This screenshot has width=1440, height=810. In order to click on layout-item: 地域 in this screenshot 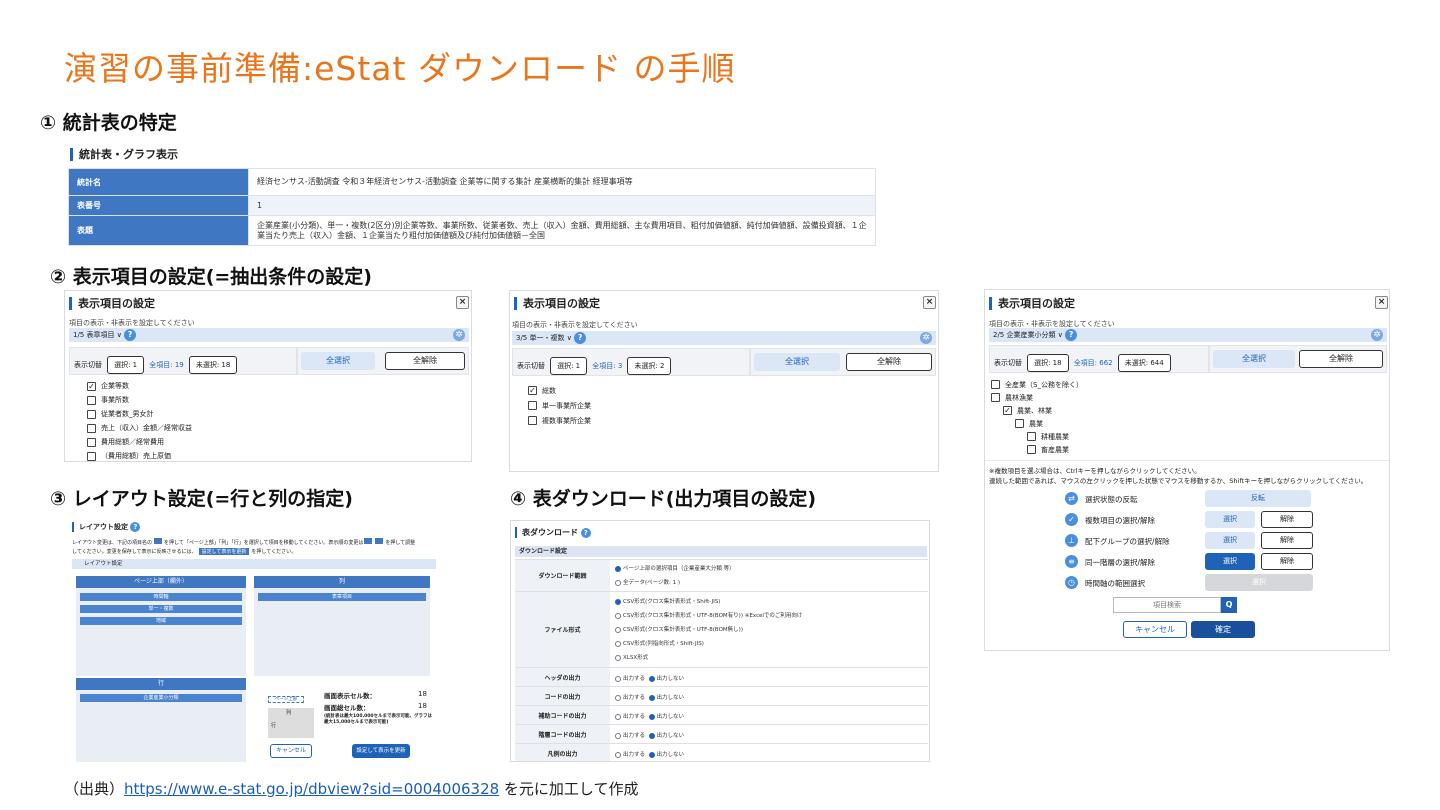, I will do `click(161, 621)`.